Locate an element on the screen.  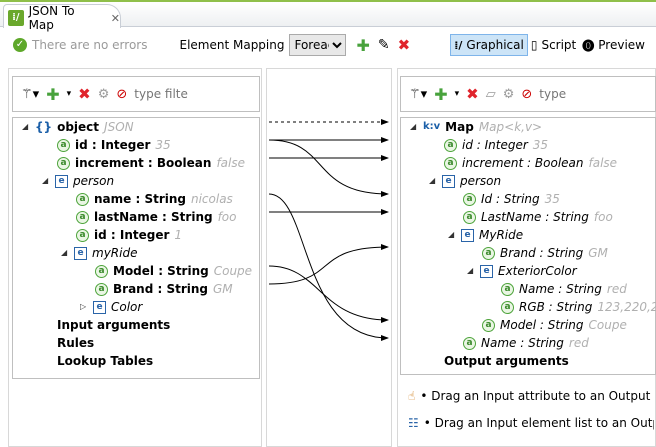
tree-node: person is located at coordinates (480, 181).